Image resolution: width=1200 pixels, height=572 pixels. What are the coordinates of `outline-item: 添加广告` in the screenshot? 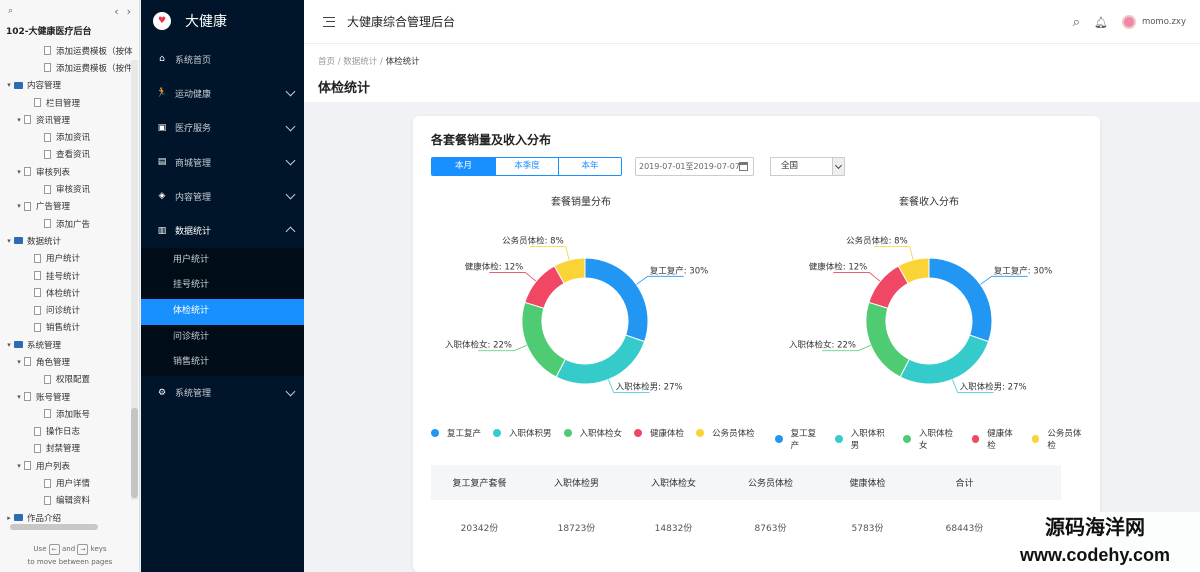 It's located at (69, 223).